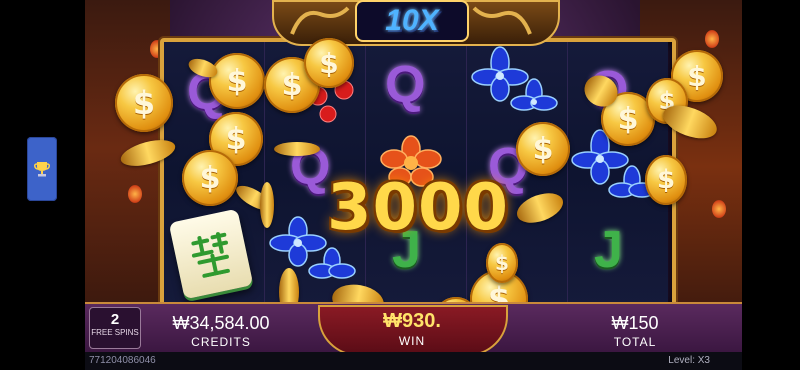 The height and width of the screenshot is (370, 800). What do you see at coordinates (221, 323) in the screenshot?
I see `credits-value: ₩34,584.00` at bounding box center [221, 323].